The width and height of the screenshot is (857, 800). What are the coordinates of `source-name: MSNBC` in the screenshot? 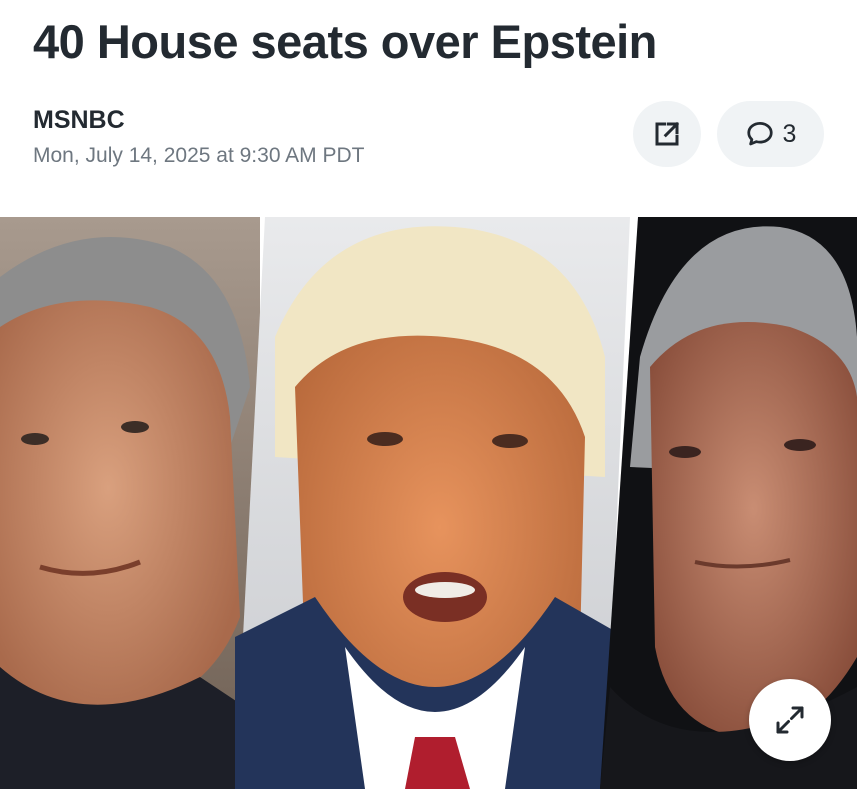 It's located at (199, 120).